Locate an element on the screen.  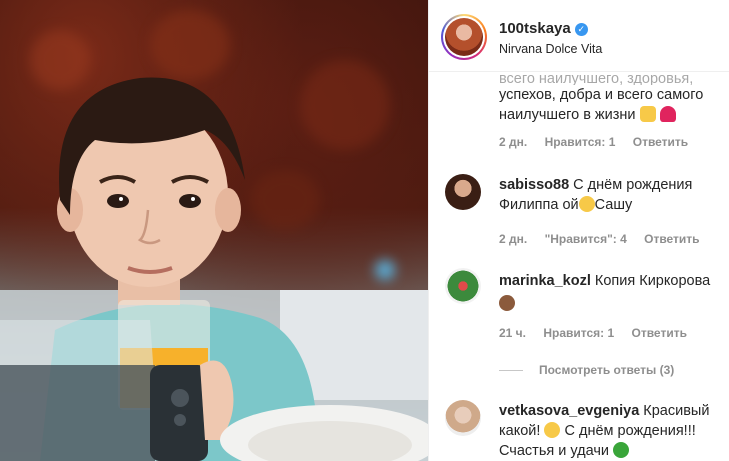
comment-3-part3: С днём рождения!!! is located at coordinates (630, 431).